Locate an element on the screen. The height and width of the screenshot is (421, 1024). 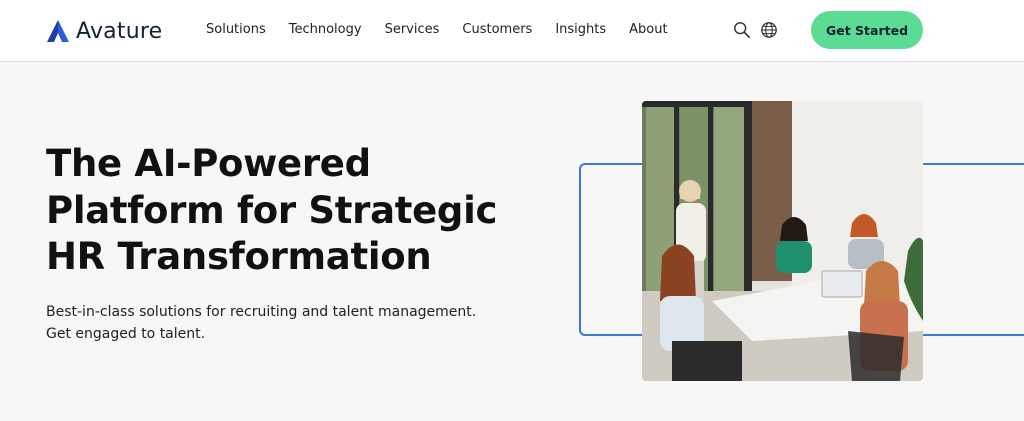
brand-logo: Avature is located at coordinates (104, 31).